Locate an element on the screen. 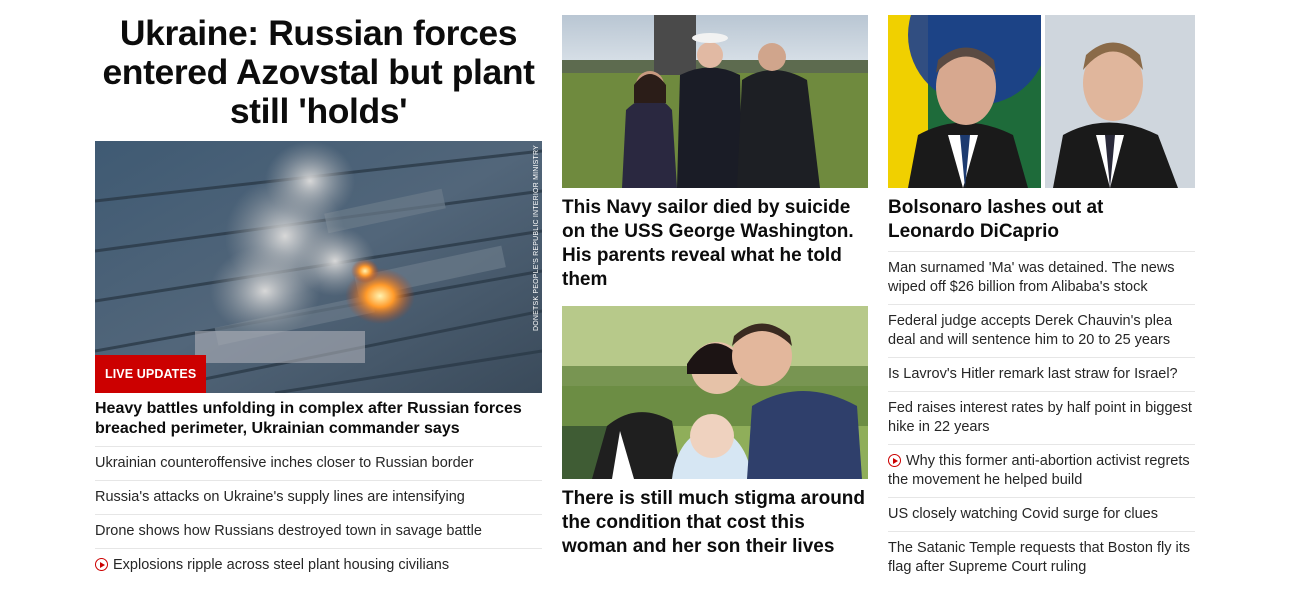 This screenshot has width=1290, height=609. family-image is located at coordinates (715, 392).